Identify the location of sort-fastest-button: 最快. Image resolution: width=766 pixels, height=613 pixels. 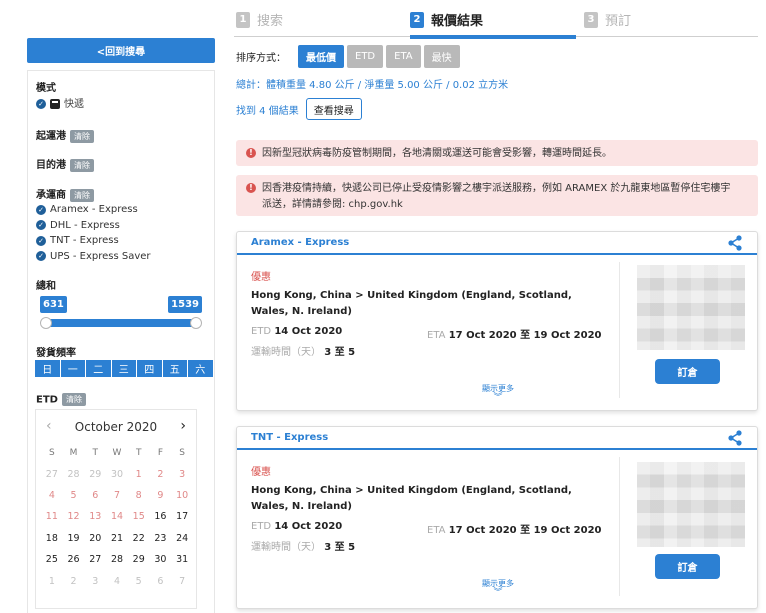
(441, 56).